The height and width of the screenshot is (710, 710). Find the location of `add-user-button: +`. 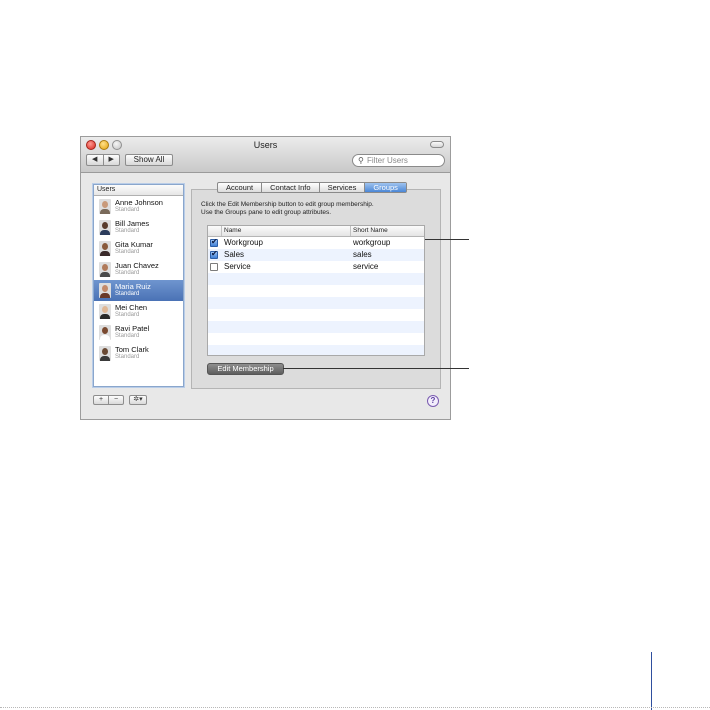

add-user-button: + is located at coordinates (101, 400).